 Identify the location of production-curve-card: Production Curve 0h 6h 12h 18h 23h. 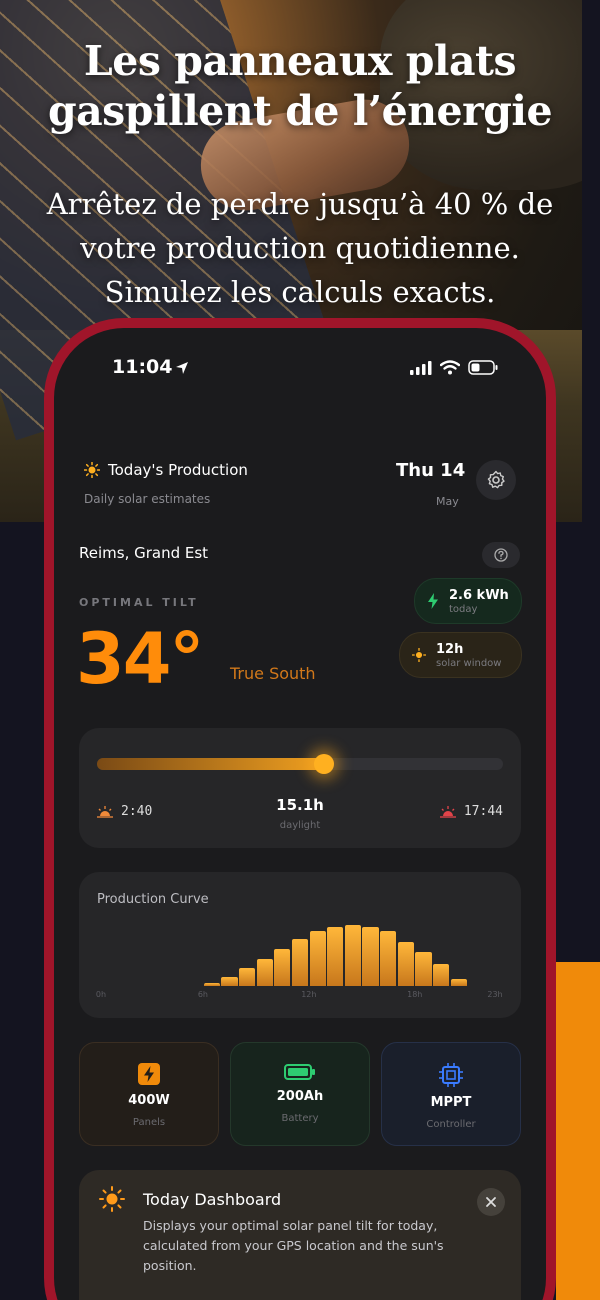
(300, 945).